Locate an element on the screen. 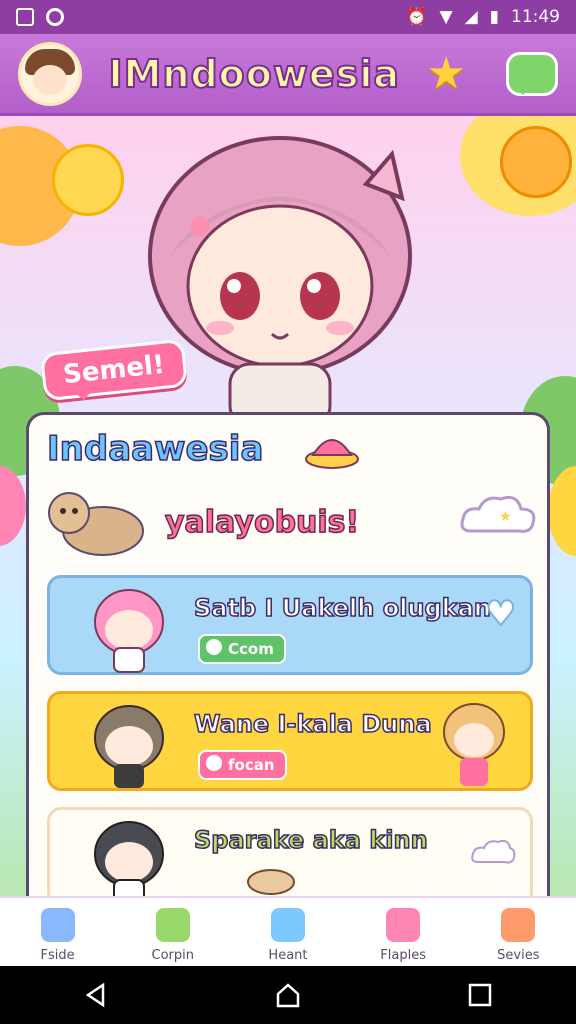  back-icon is located at coordinates (96, 995).